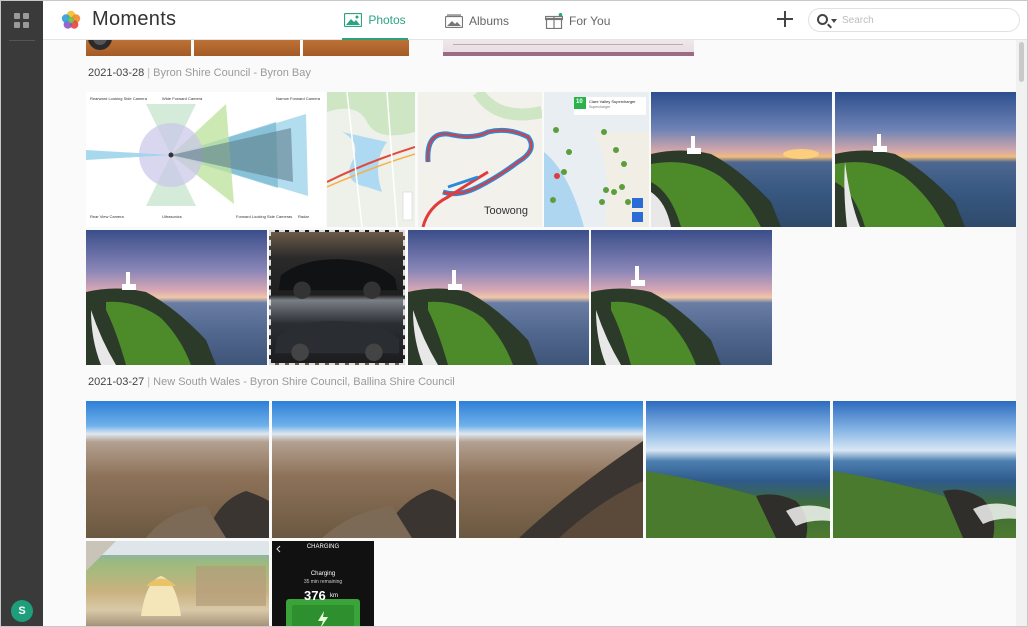  I want to click on moment-place: Byron Shire Council - Byron Bay, so click(232, 73).